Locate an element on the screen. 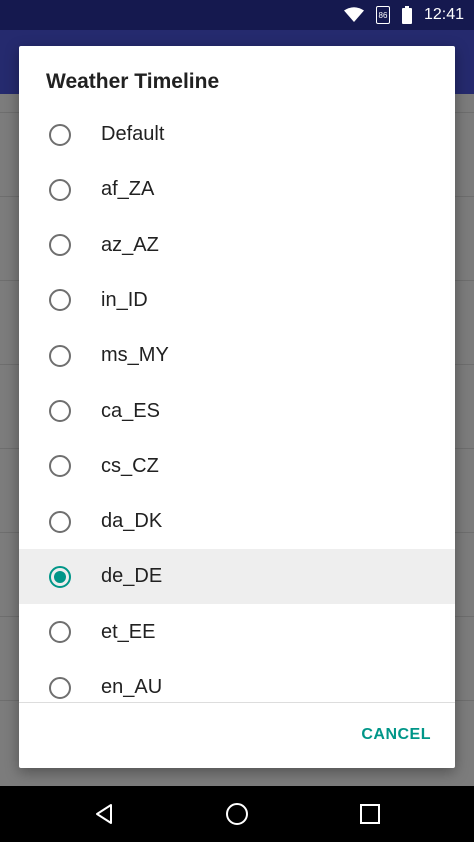  option-row: in_ID is located at coordinates (237, 300).